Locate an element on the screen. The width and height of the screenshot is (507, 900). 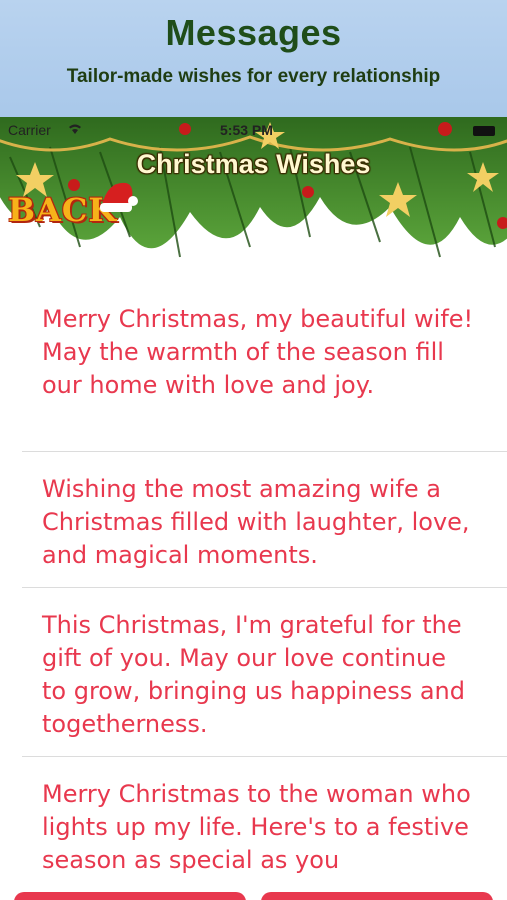
santa-hat-icon is located at coordinates (118, 199).